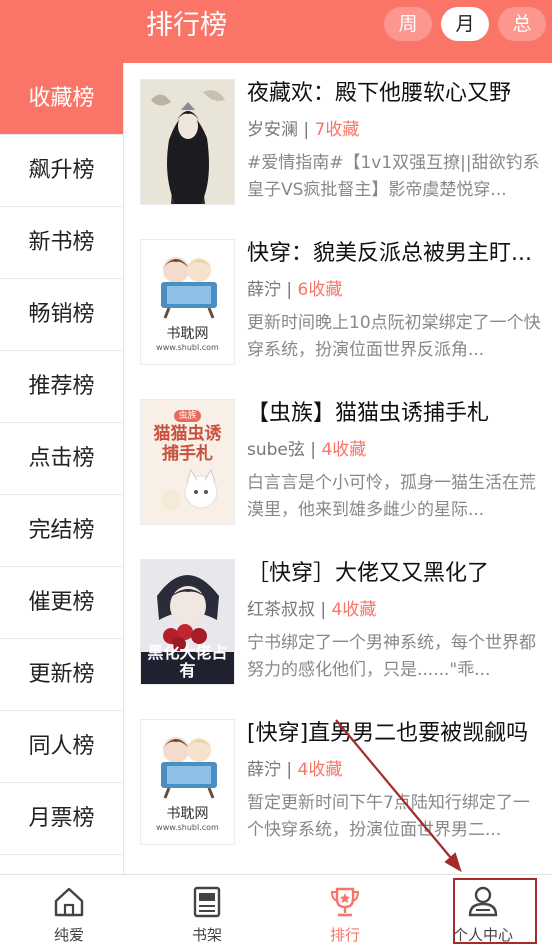  I want to click on nav-tab-bookshelf: 书架, so click(207, 911).